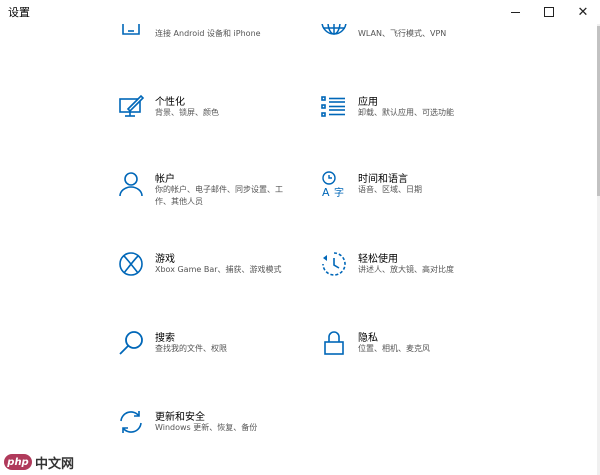  I want to click on lock-icon, so click(334, 343).